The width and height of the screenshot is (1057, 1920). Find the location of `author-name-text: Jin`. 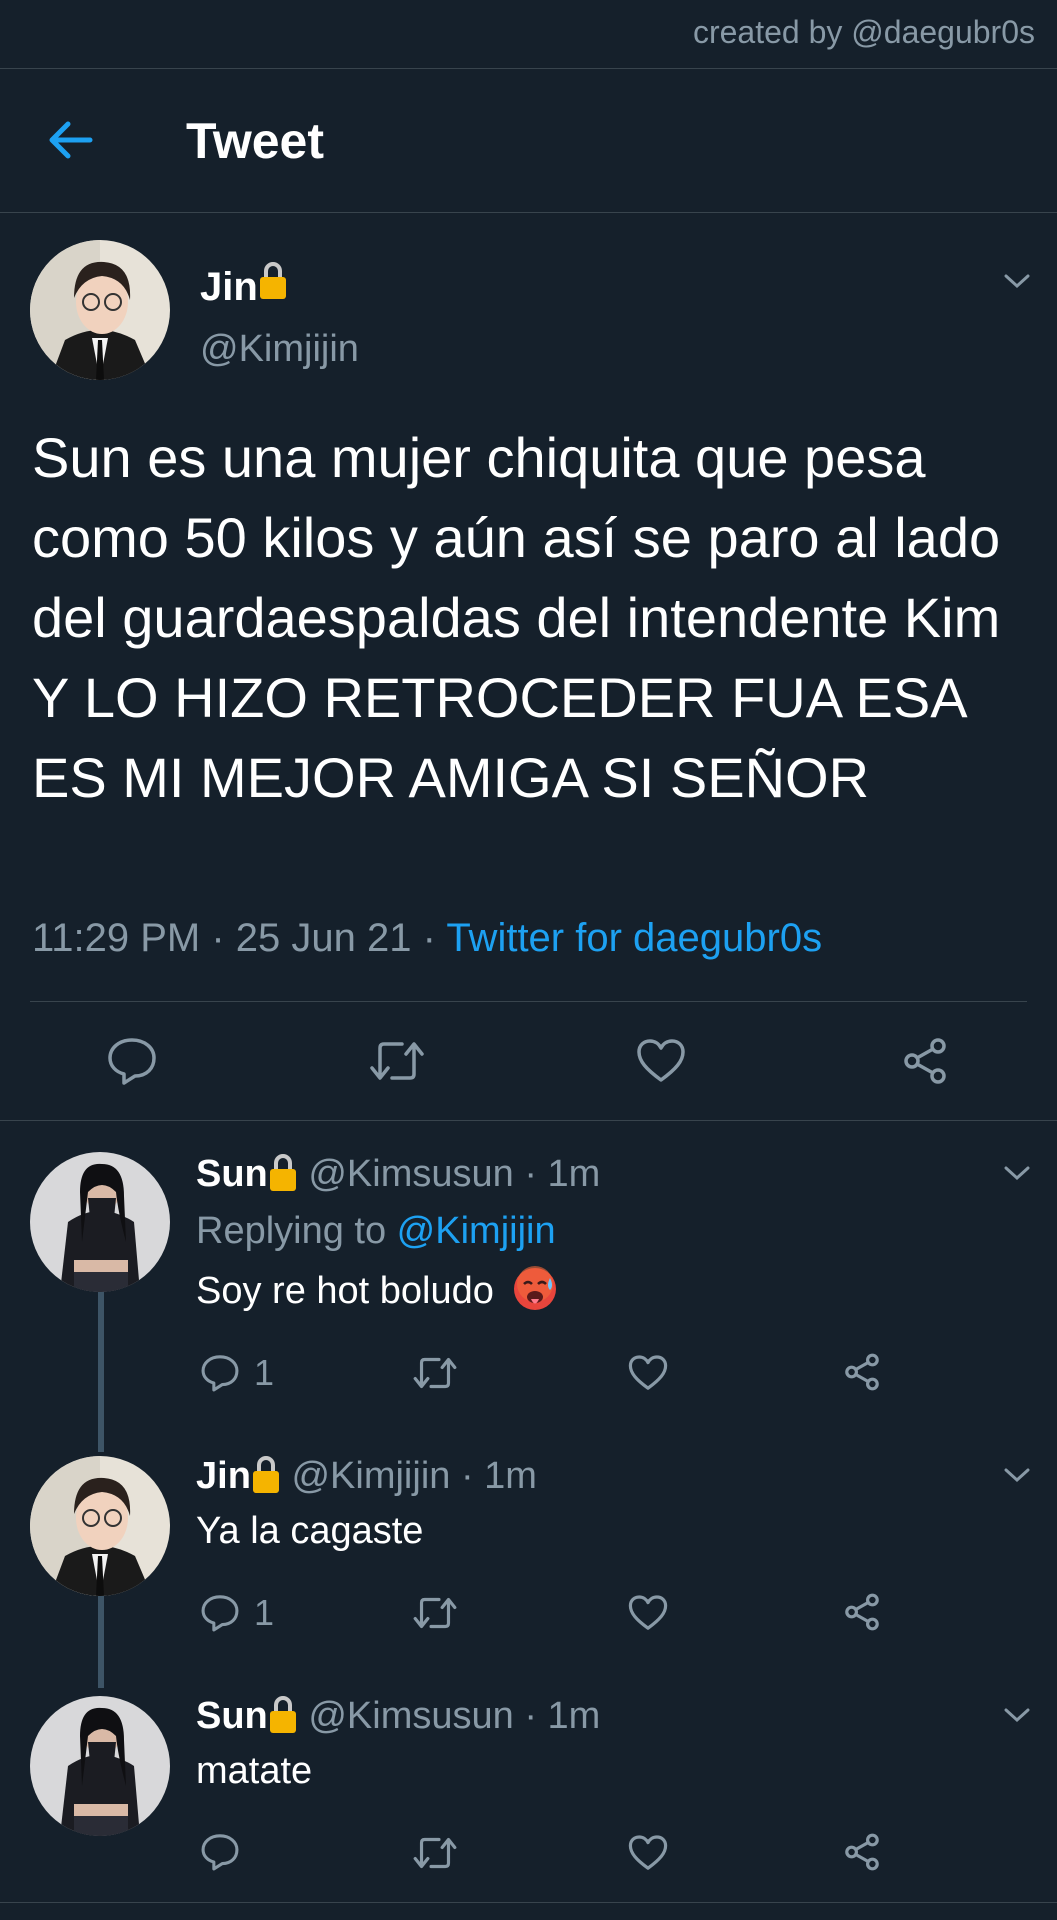

author-name-text: Jin is located at coordinates (229, 287).